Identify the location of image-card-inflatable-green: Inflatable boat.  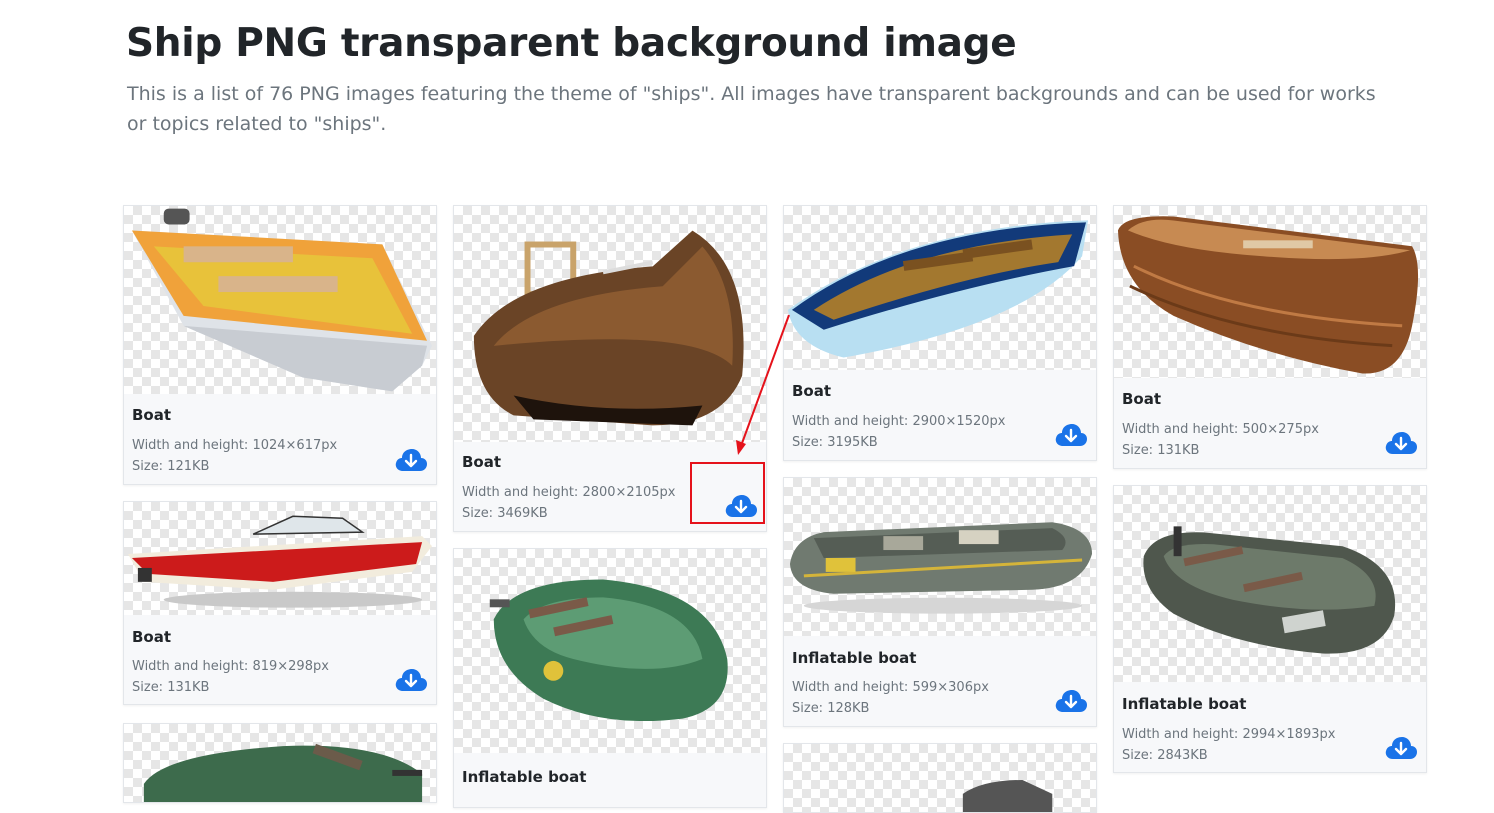
(610, 678).